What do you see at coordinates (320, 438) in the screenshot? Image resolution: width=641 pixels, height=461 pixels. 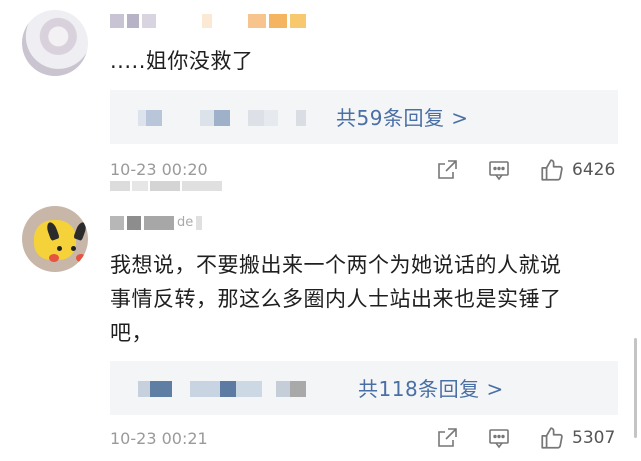 I see `action-bar: 5307` at bounding box center [320, 438].